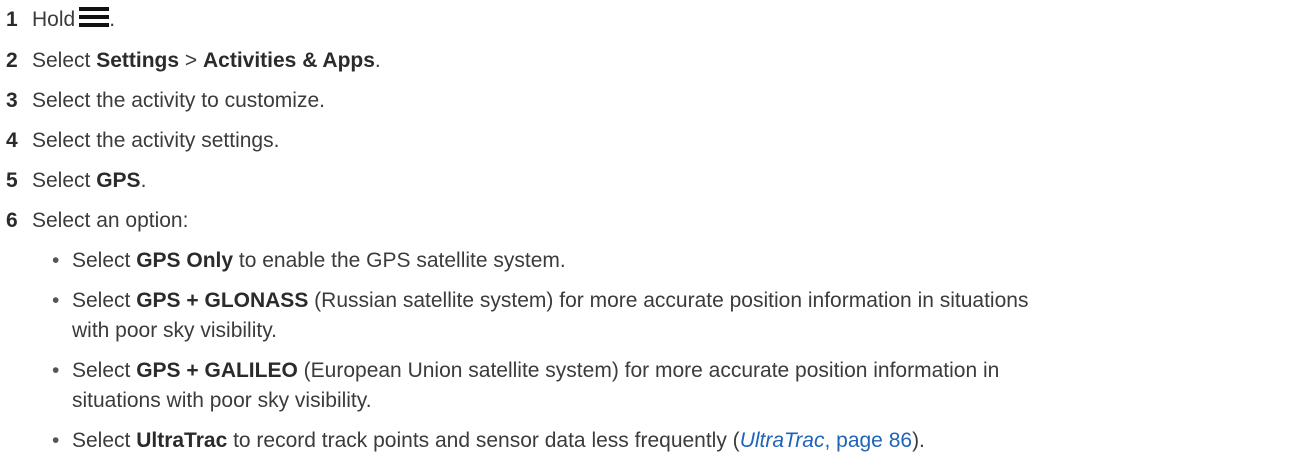  I want to click on step-number: 6, so click(12, 220).